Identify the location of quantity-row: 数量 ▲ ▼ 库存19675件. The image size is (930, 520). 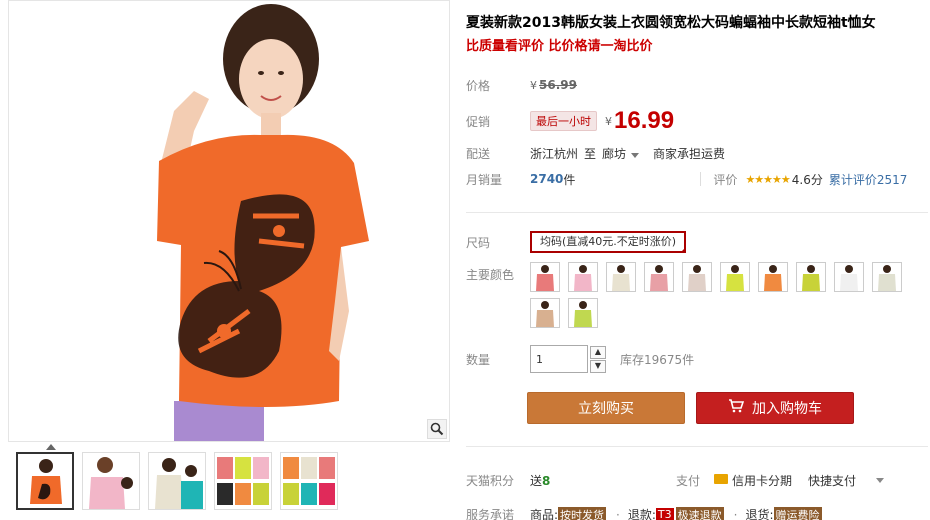
(580, 359).